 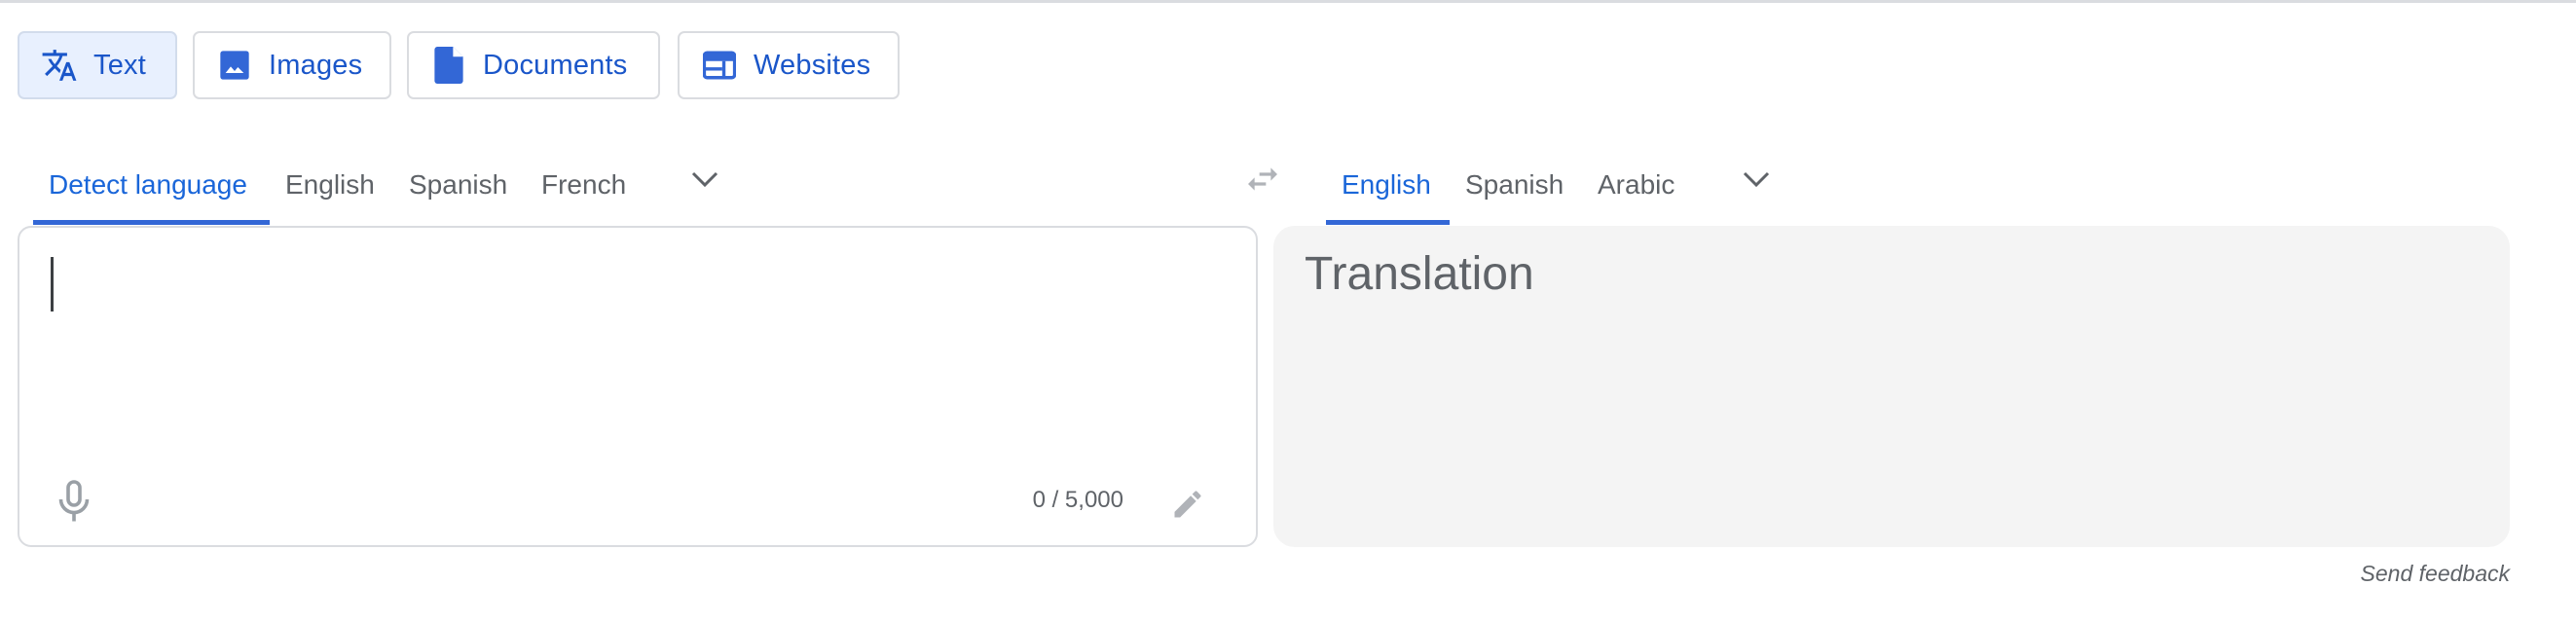 What do you see at coordinates (448, 65) in the screenshot?
I see `document-icon` at bounding box center [448, 65].